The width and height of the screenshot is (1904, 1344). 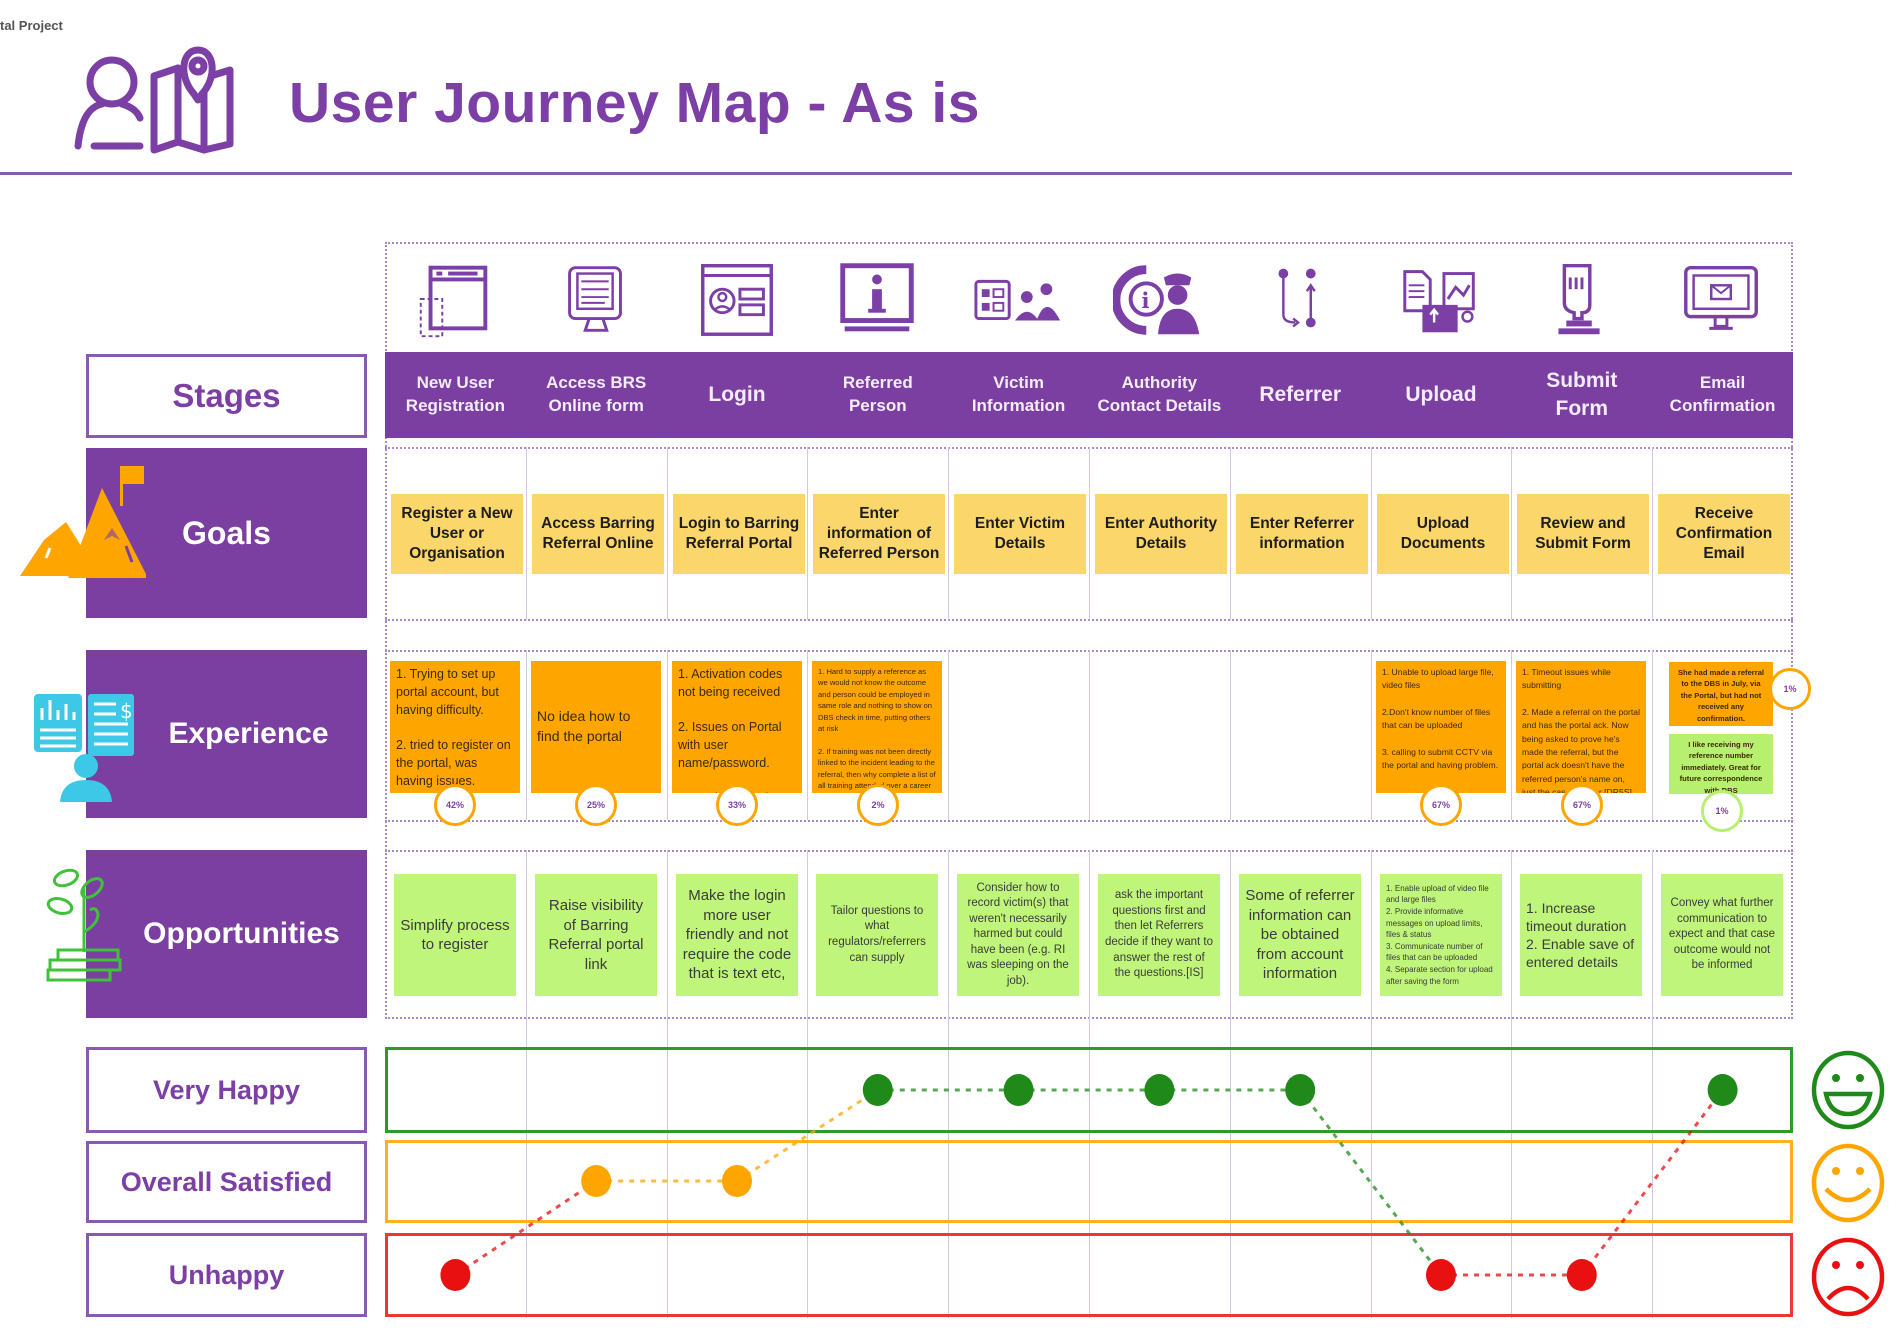 I want to click on percentage-badge: 1%, so click(x=1722, y=811).